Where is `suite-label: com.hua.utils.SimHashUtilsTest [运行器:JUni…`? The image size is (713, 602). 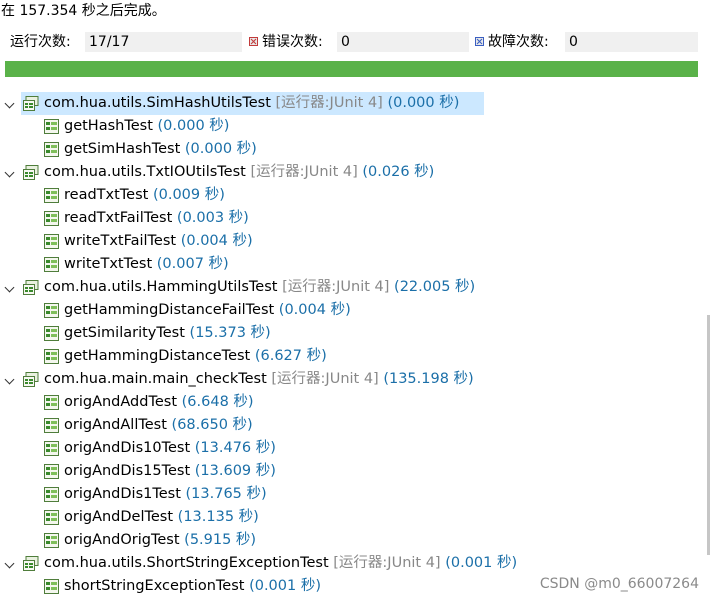 suite-label: com.hua.utils.SimHashUtilsTest [运行器:JUni… is located at coordinates (251, 103).